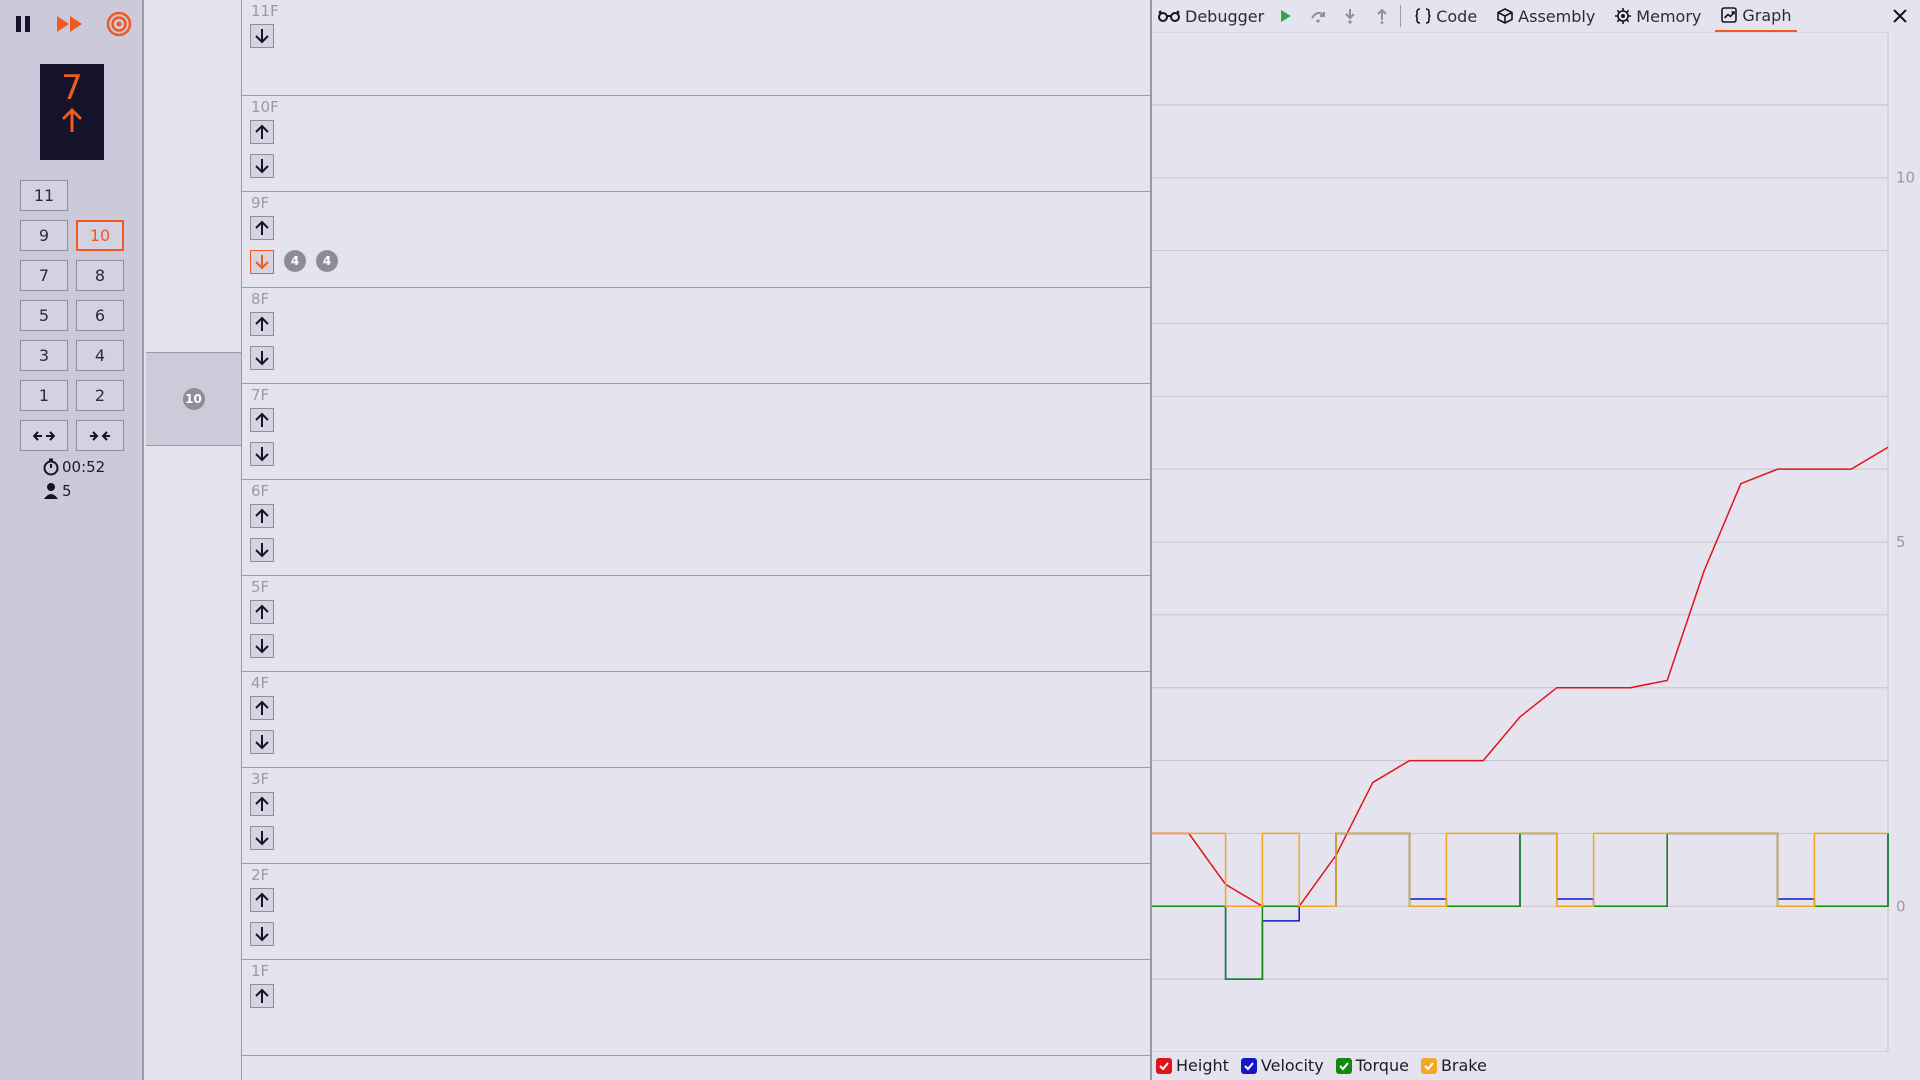 The image size is (1920, 1080). Describe the element at coordinates (72, 540) in the screenshot. I see `control-sidebar: 7 11 9 10 7 8 5 6 3 4 1 2 00:52 5` at that location.